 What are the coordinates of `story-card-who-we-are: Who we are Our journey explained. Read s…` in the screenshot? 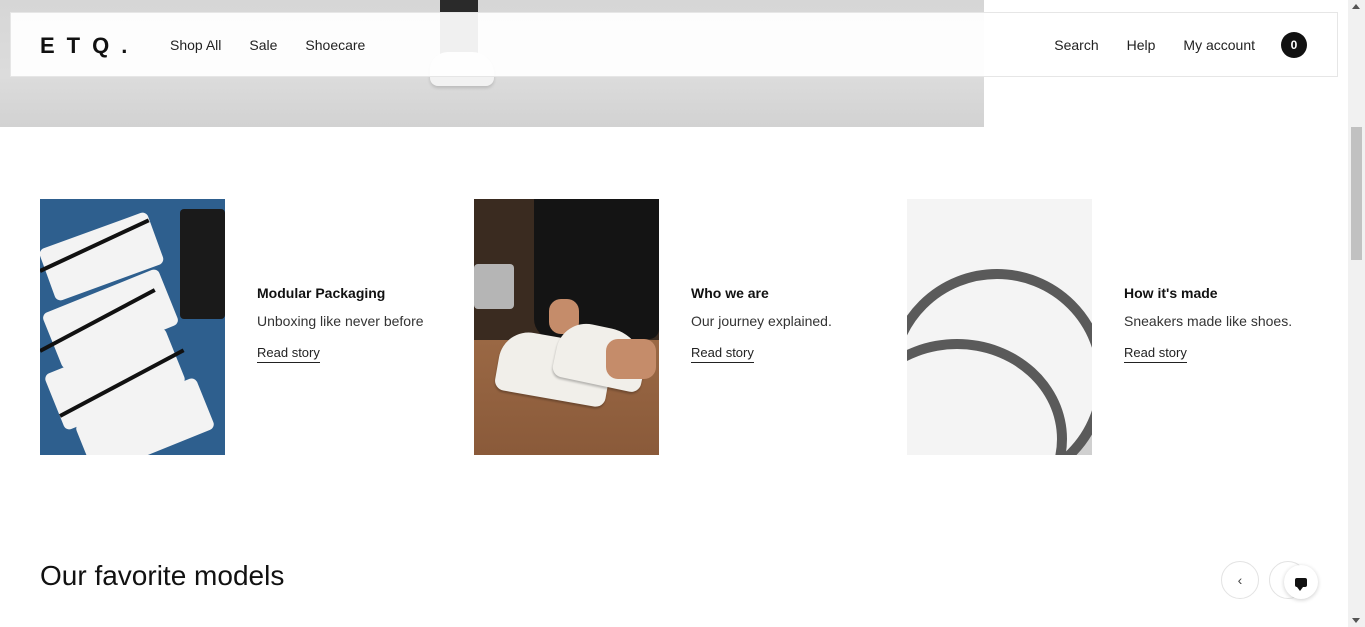 It's located at (684, 327).